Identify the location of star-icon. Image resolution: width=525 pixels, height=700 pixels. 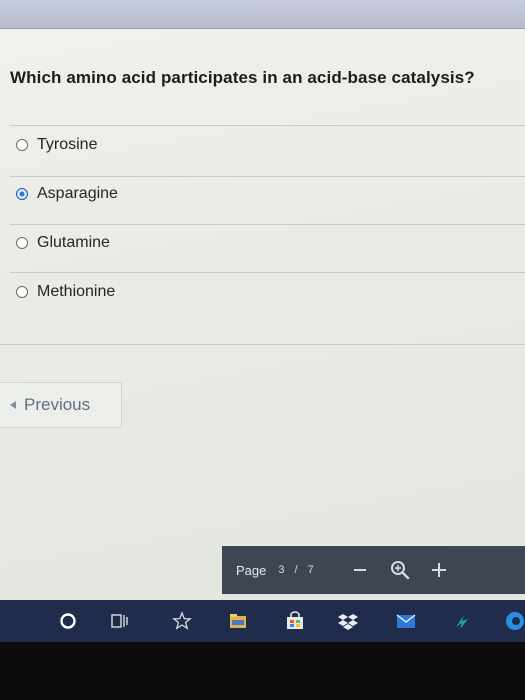
(182, 621).